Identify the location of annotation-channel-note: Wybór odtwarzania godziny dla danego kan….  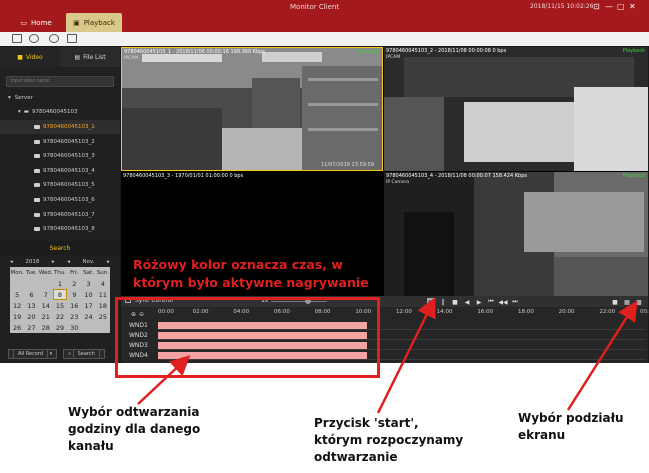
(134, 429).